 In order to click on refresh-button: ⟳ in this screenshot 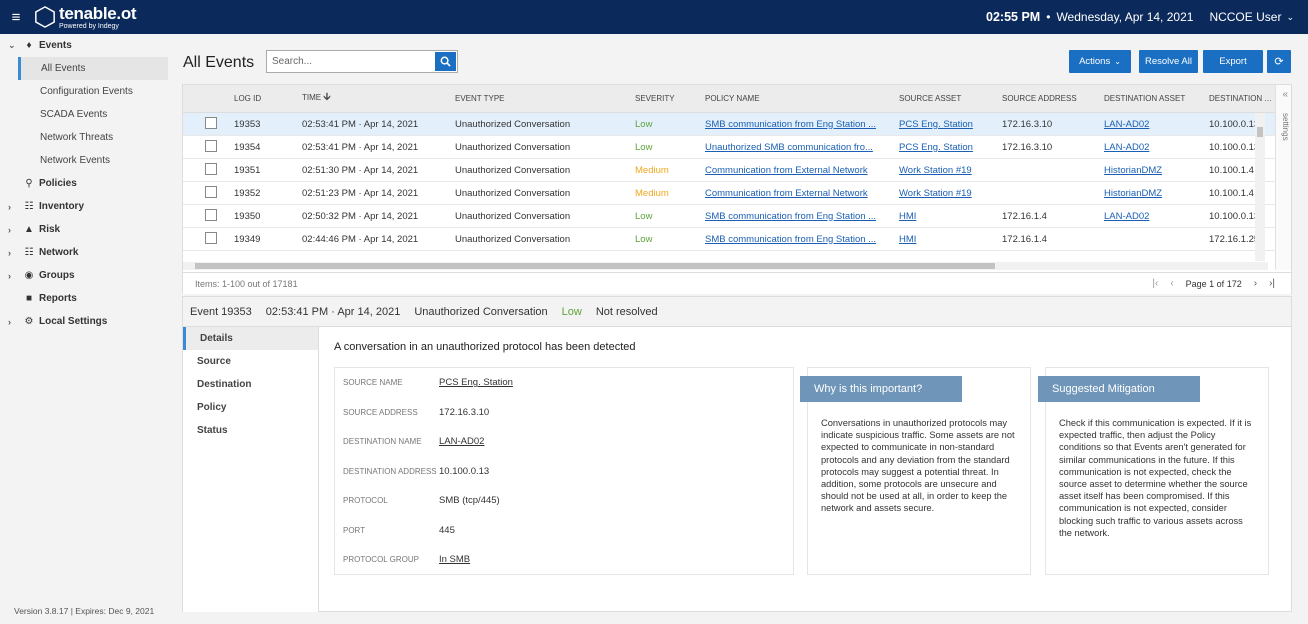, I will do `click(1279, 61)`.